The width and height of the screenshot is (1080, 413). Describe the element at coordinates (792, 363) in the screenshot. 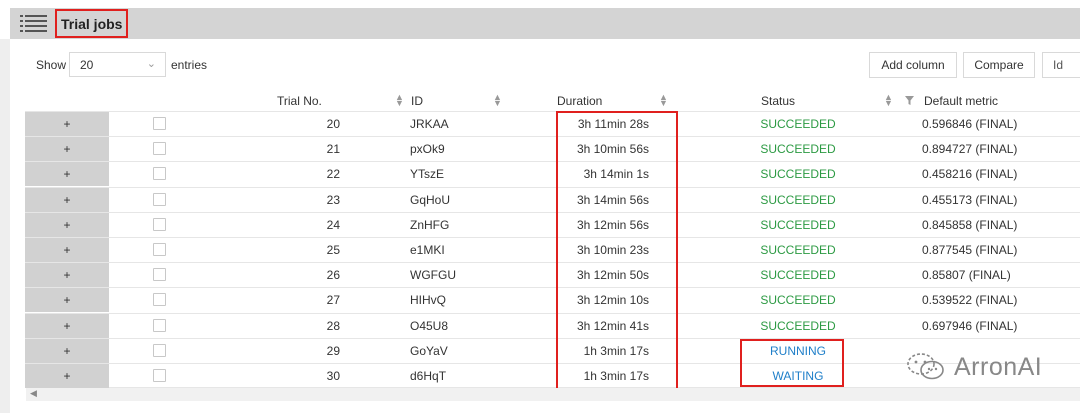

I see `status-highlight-box` at that location.